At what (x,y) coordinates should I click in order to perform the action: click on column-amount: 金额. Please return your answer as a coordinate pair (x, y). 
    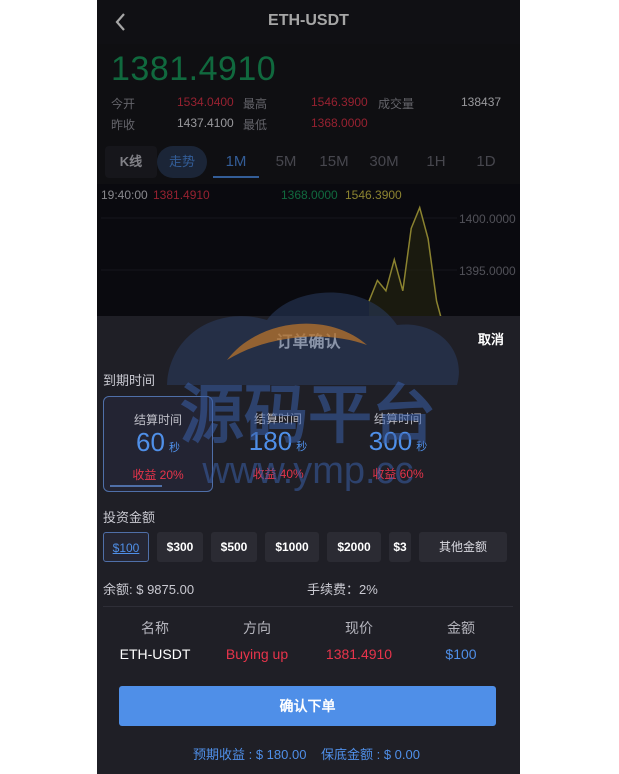
    Looking at the image, I should click on (461, 628).